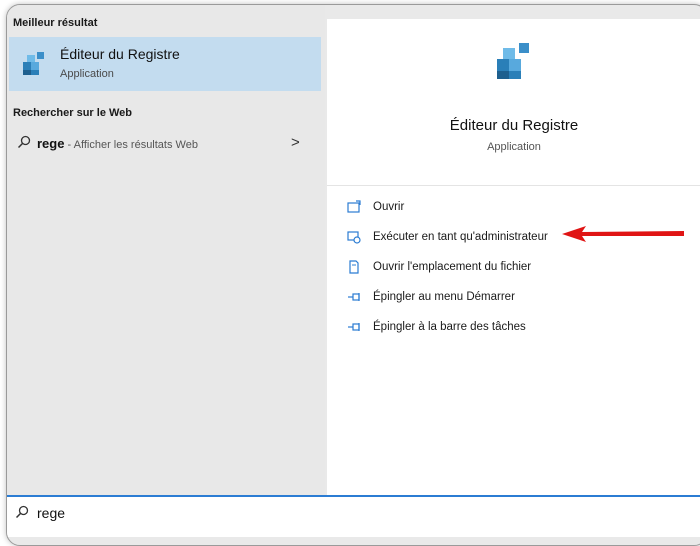 The image size is (700, 546). What do you see at coordinates (354, 237) in the screenshot?
I see `run-as-admin-icon` at bounding box center [354, 237].